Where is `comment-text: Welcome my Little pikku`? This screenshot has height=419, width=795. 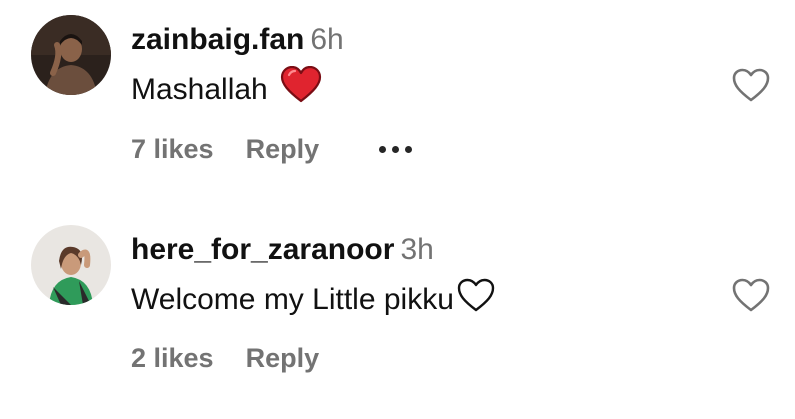
comment-text: Welcome my Little pikku is located at coordinates (313, 299).